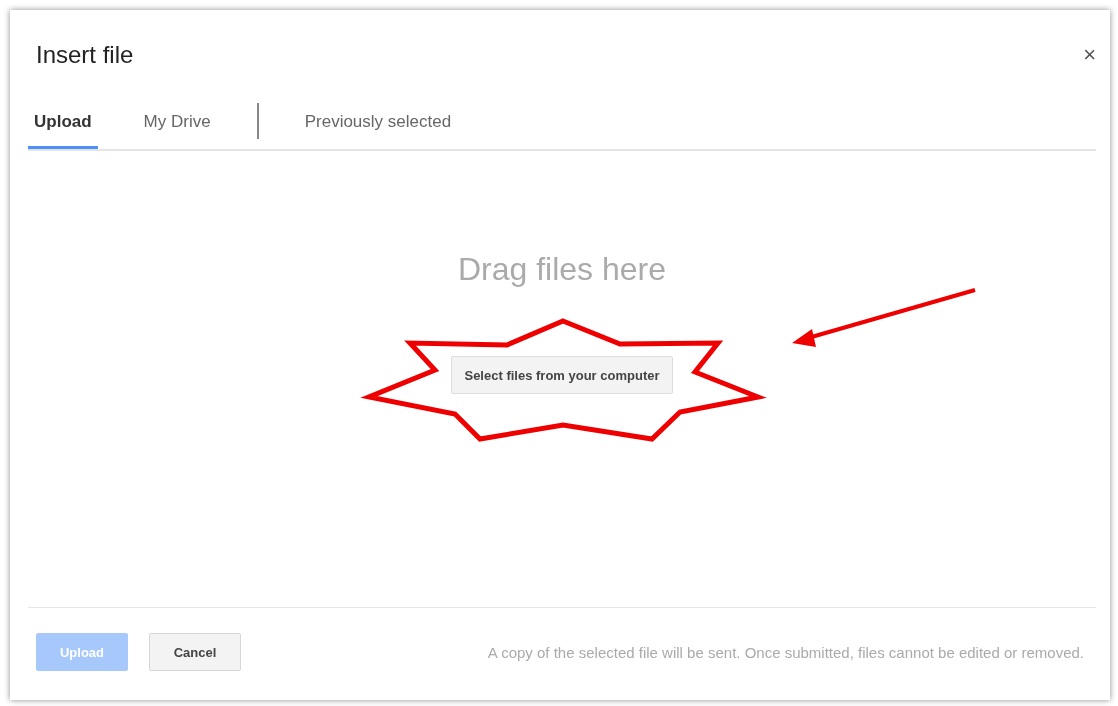 The image size is (1118, 706). I want to click on footer-note: A copy of the selected file will be sent. Once submitted, files cannot be edited or removed., so click(785, 652).